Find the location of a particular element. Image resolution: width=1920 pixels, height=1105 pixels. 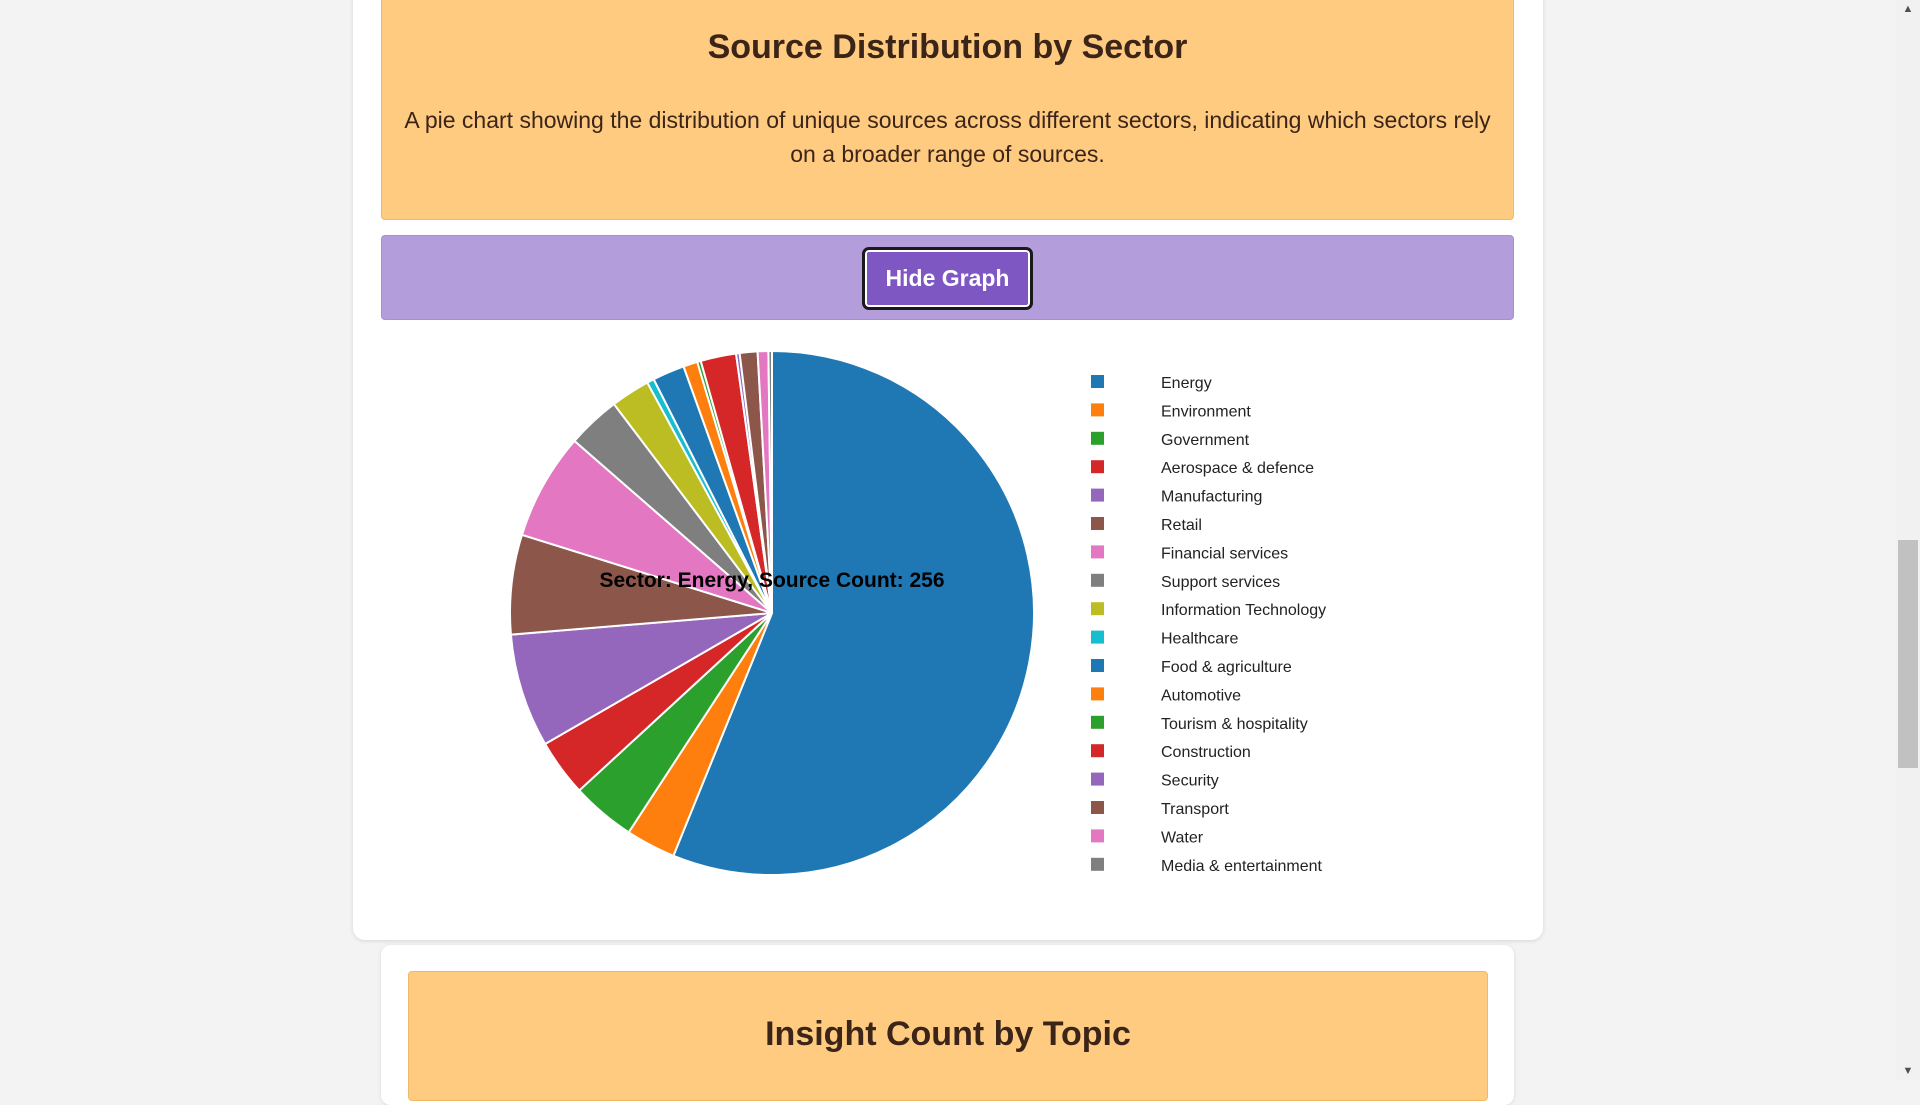

legend-label-water: Water is located at coordinates (1182, 837).